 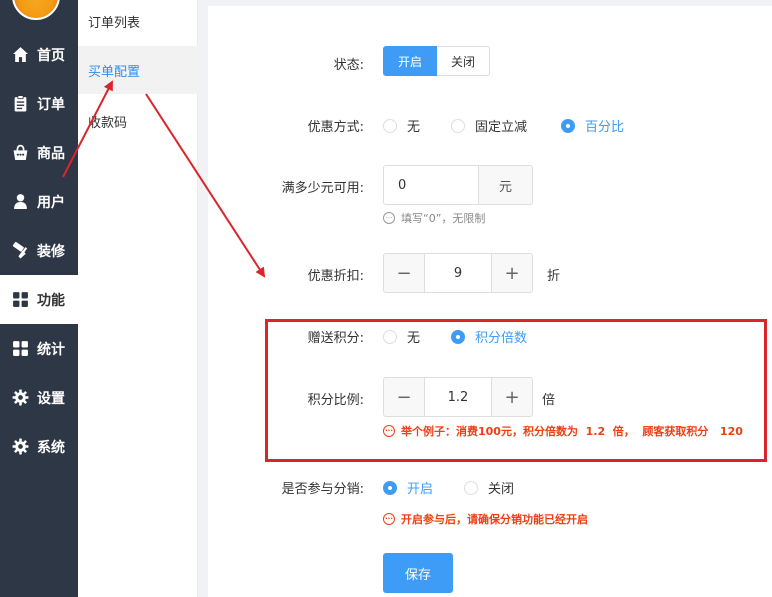 I want to click on nav-item-label: 用户, so click(x=51, y=202).